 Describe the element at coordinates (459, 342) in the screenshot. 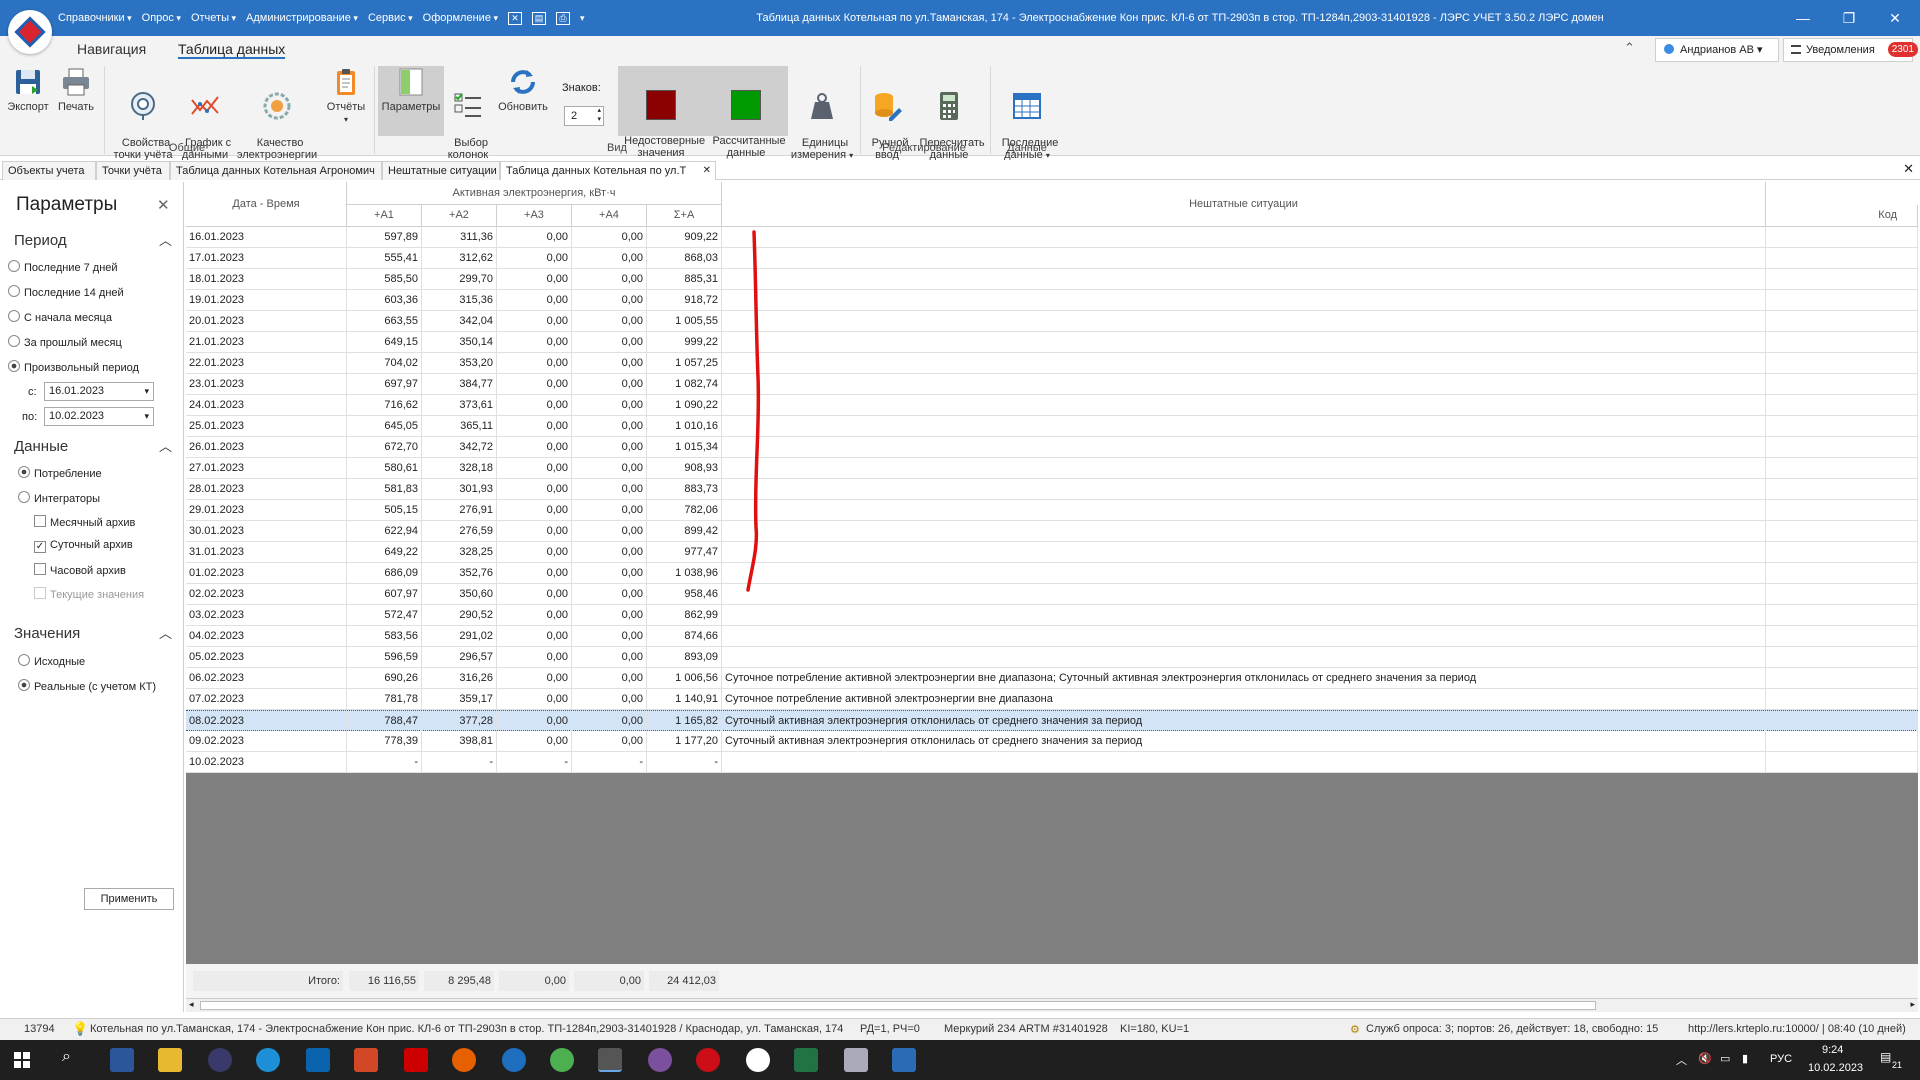

I see `cell-a2: 350,14` at that location.